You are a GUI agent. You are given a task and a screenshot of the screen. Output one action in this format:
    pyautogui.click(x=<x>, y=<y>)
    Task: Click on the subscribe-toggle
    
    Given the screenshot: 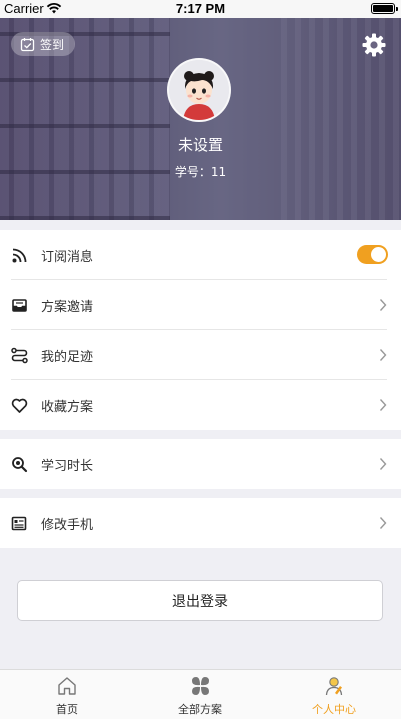 What is the action you would take?
    pyautogui.click(x=372, y=254)
    